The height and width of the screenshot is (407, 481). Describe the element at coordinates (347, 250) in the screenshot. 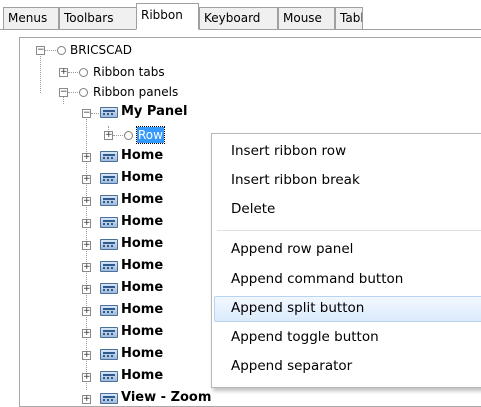

I see `menu-item-append-row-panel: Append row panel` at that location.